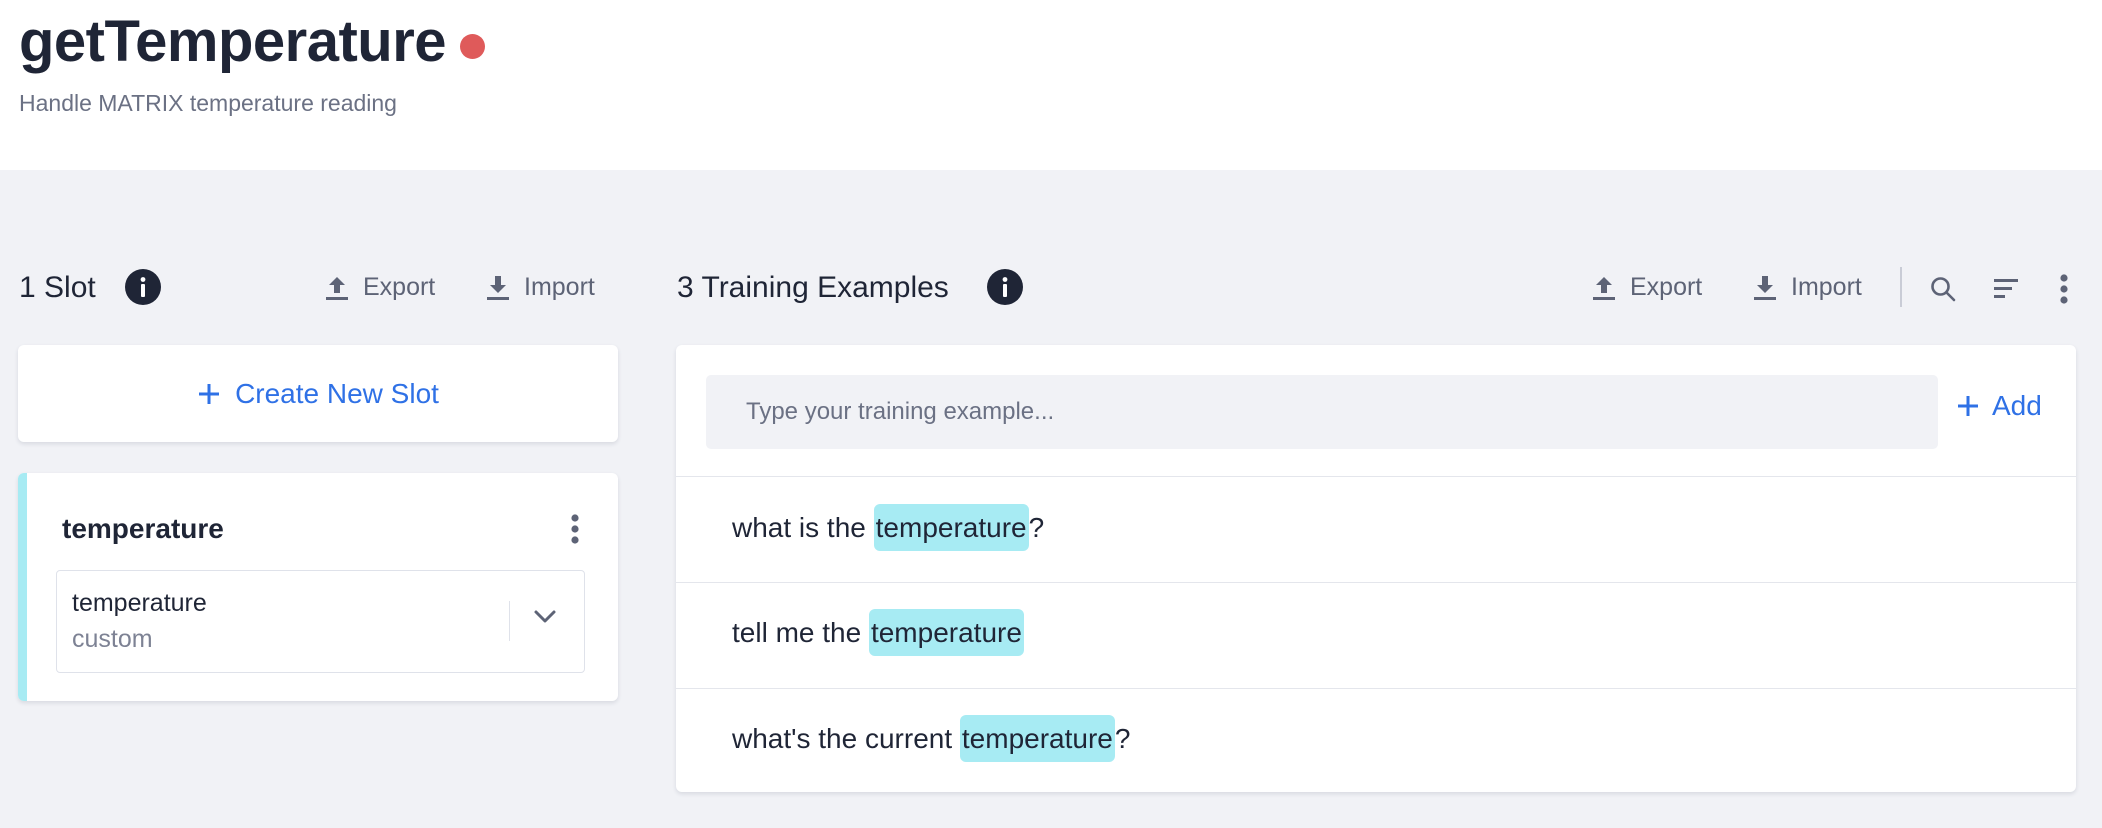  What do you see at coordinates (1943, 289) in the screenshot?
I see `search-icon` at bounding box center [1943, 289].